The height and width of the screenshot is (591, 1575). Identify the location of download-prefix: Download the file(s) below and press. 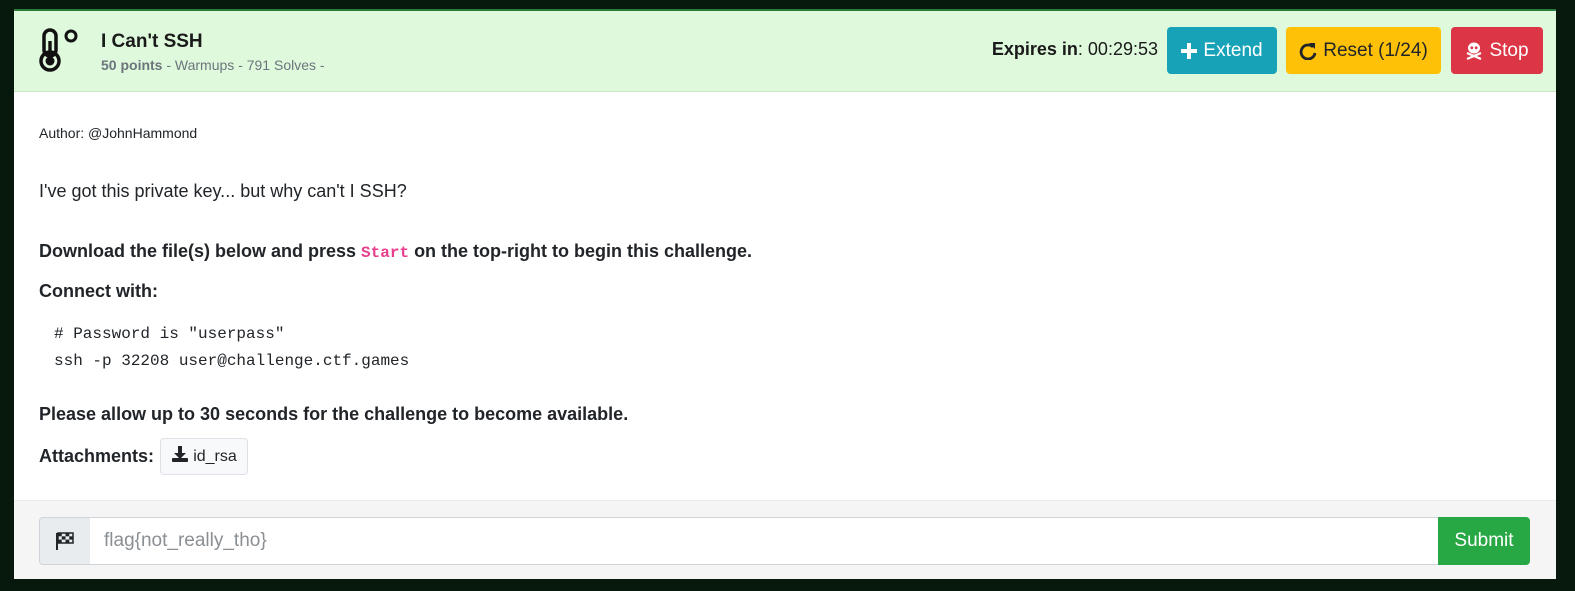
(200, 251).